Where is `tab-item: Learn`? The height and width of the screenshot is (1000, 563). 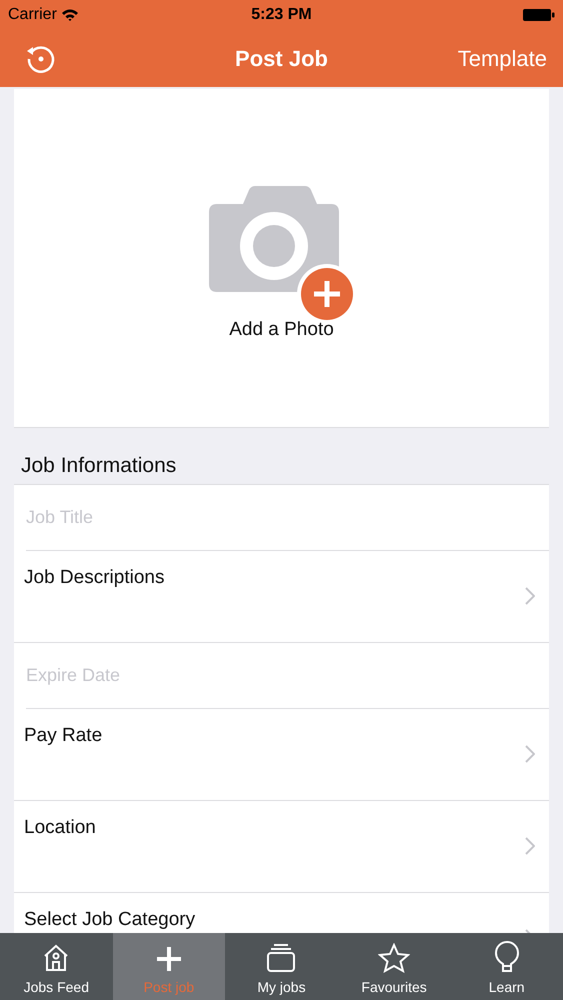
tab-item: Learn is located at coordinates (506, 966).